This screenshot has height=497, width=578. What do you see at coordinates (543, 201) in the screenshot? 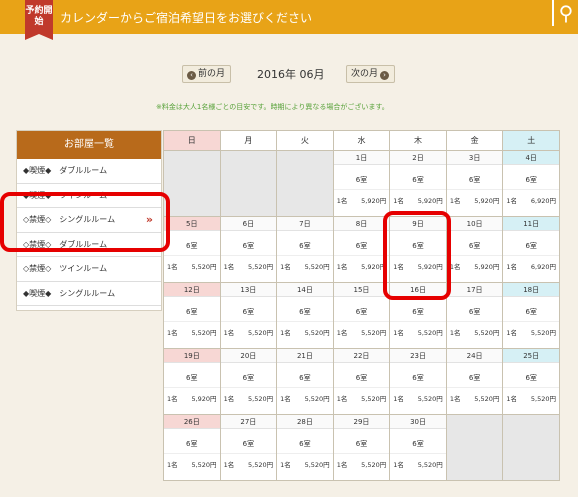
I see `price-value: 6,920円` at bounding box center [543, 201].